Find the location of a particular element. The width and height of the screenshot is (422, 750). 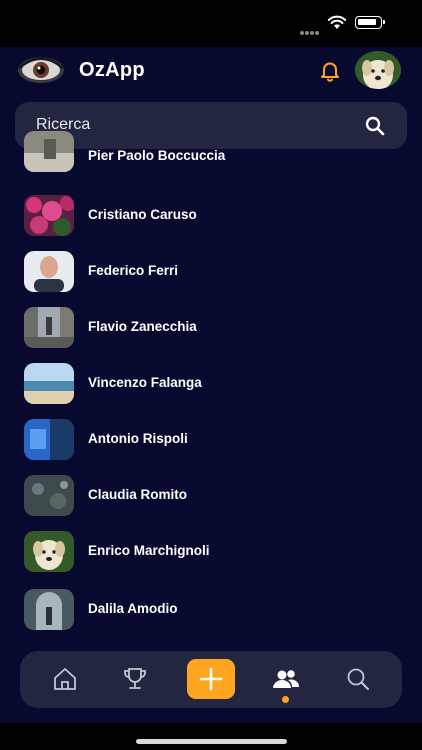

people-icon is located at coordinates (286, 679).